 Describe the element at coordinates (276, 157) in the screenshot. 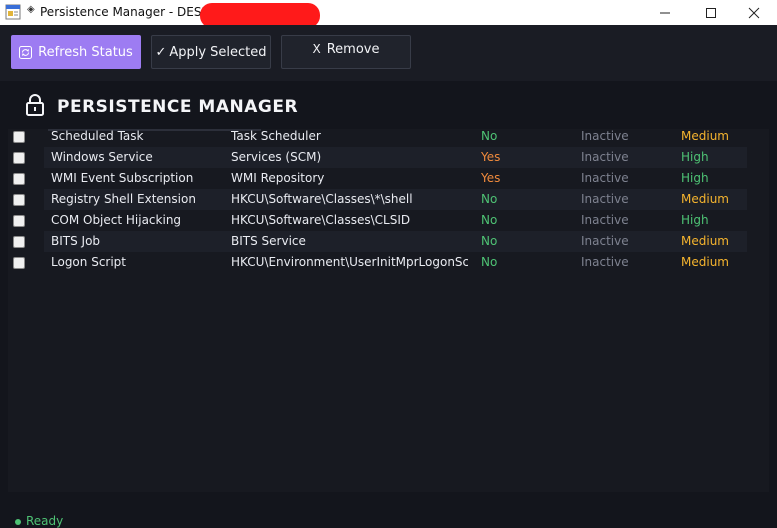

I see `persistence-location: Services (SCM)` at that location.